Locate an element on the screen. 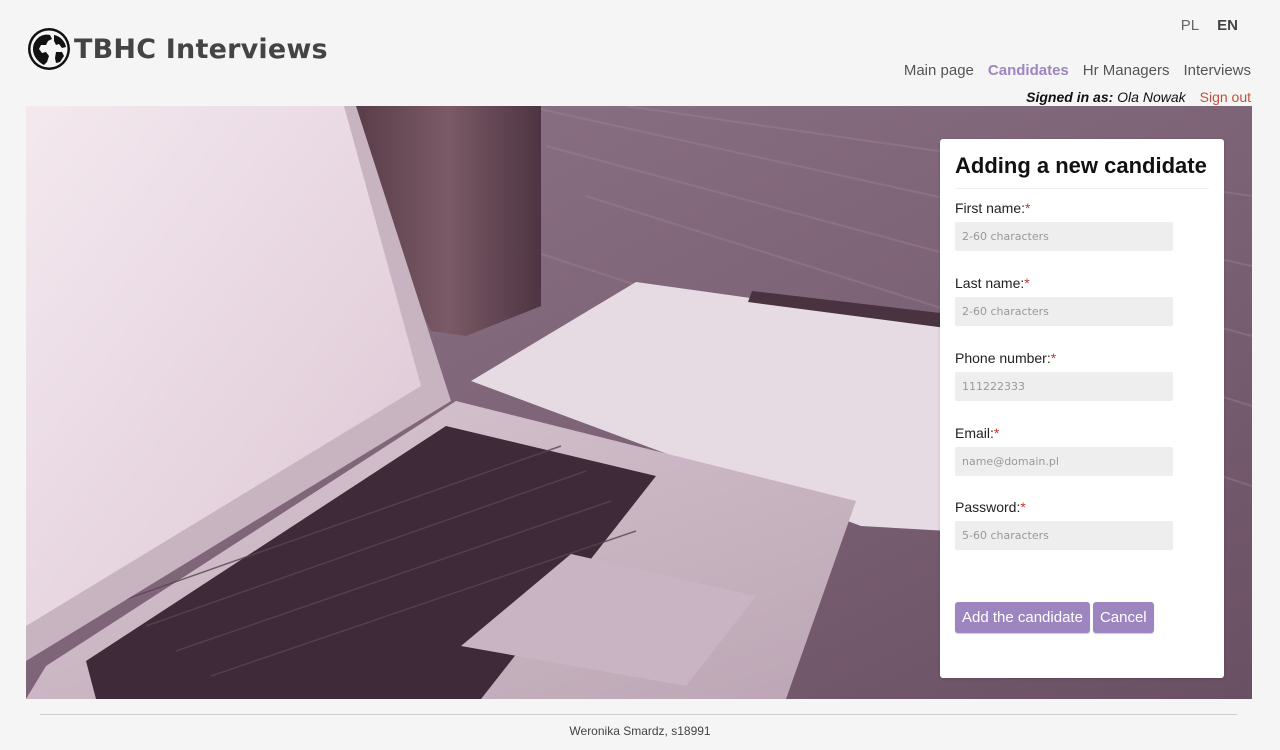  email-field is located at coordinates (1064, 461).